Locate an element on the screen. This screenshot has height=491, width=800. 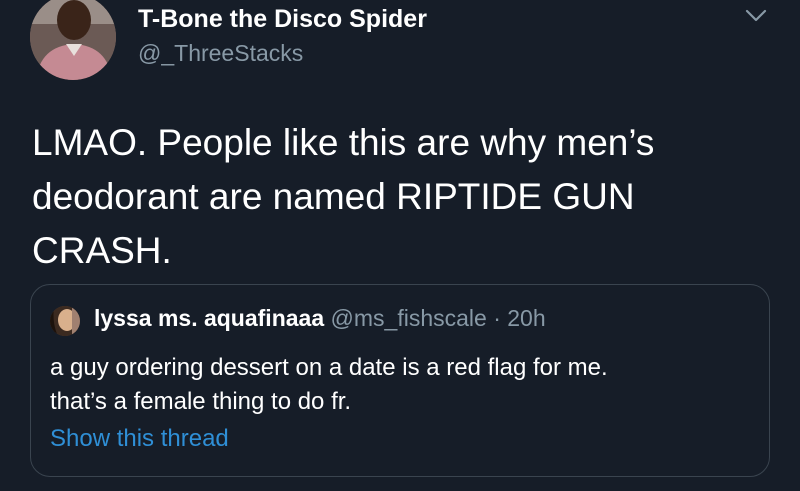
tweet-text-line: CRASH. is located at coordinates (102, 250).